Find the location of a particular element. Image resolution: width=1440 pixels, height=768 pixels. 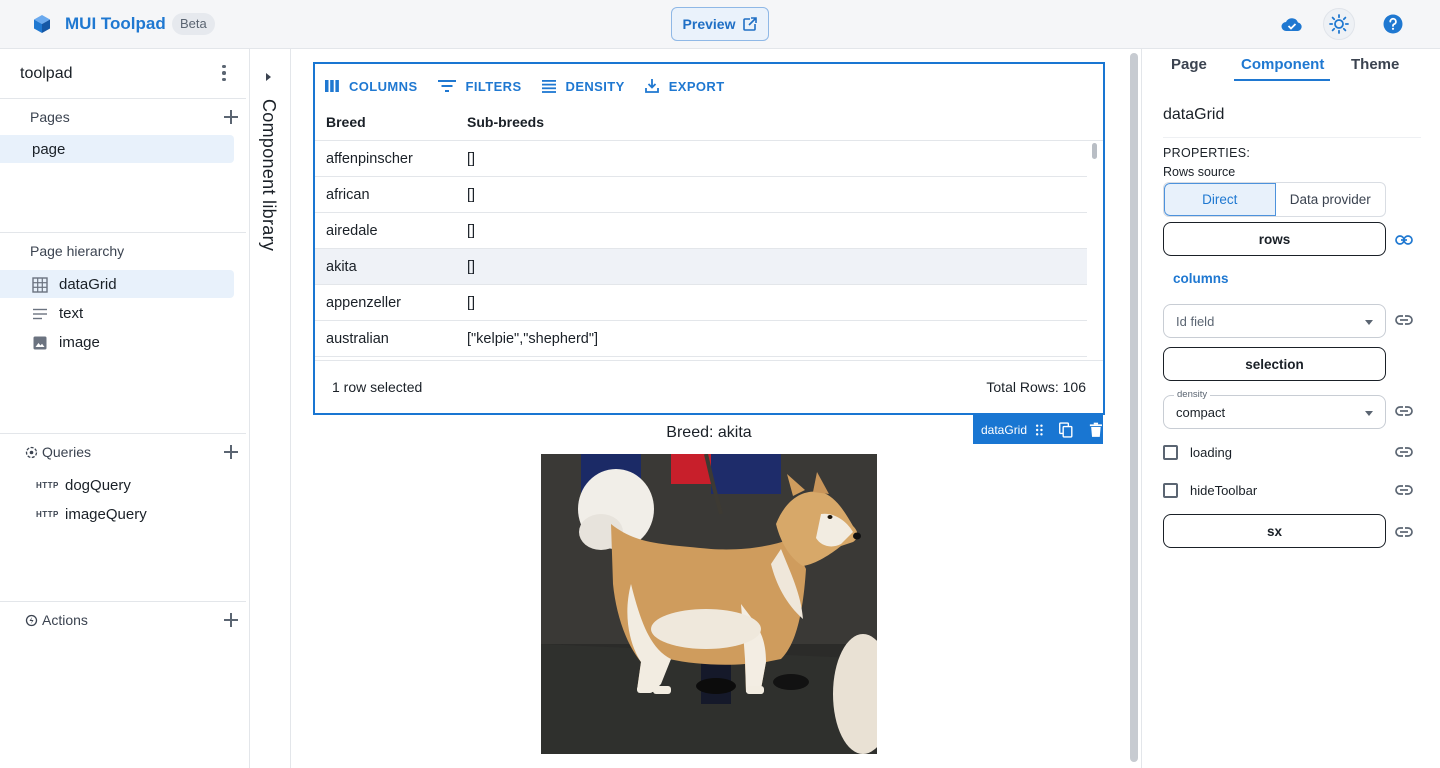

preview-label: Preview is located at coordinates (709, 24).